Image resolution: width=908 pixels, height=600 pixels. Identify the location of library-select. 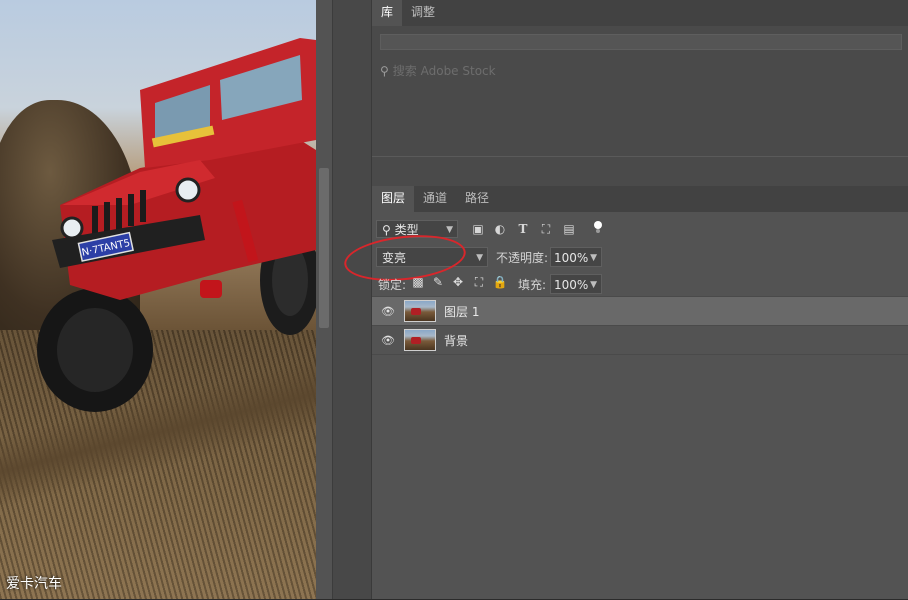
(641, 42).